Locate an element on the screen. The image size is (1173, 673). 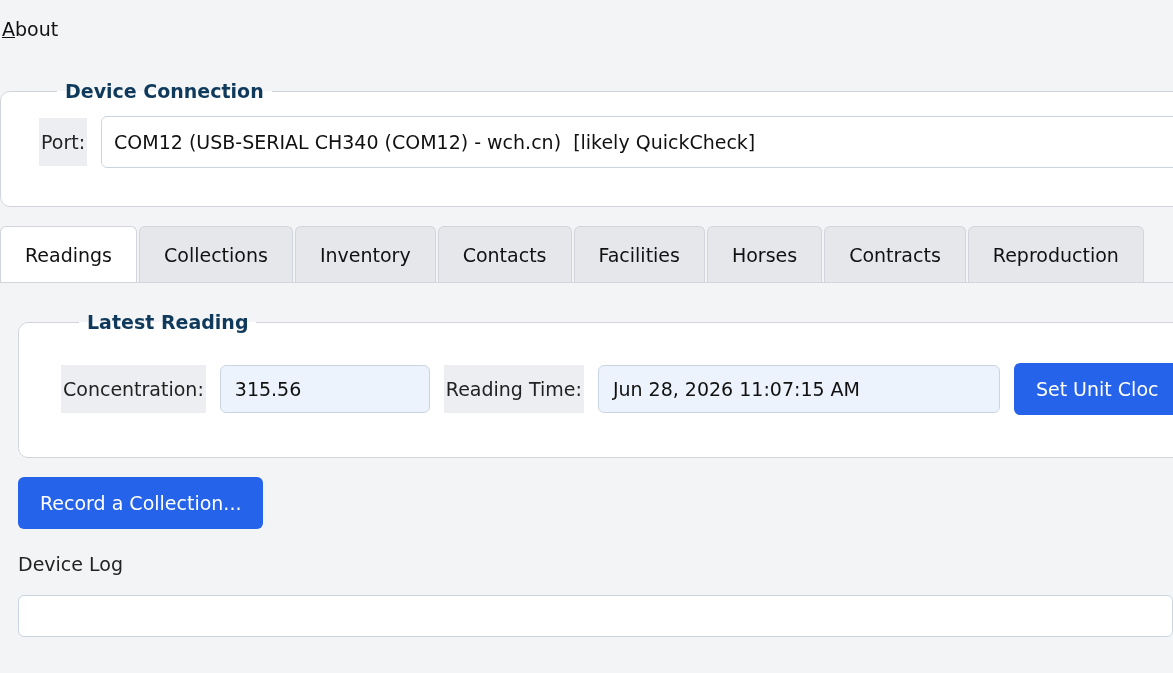
reading-time-label: Reading Time: is located at coordinates (513, 389).